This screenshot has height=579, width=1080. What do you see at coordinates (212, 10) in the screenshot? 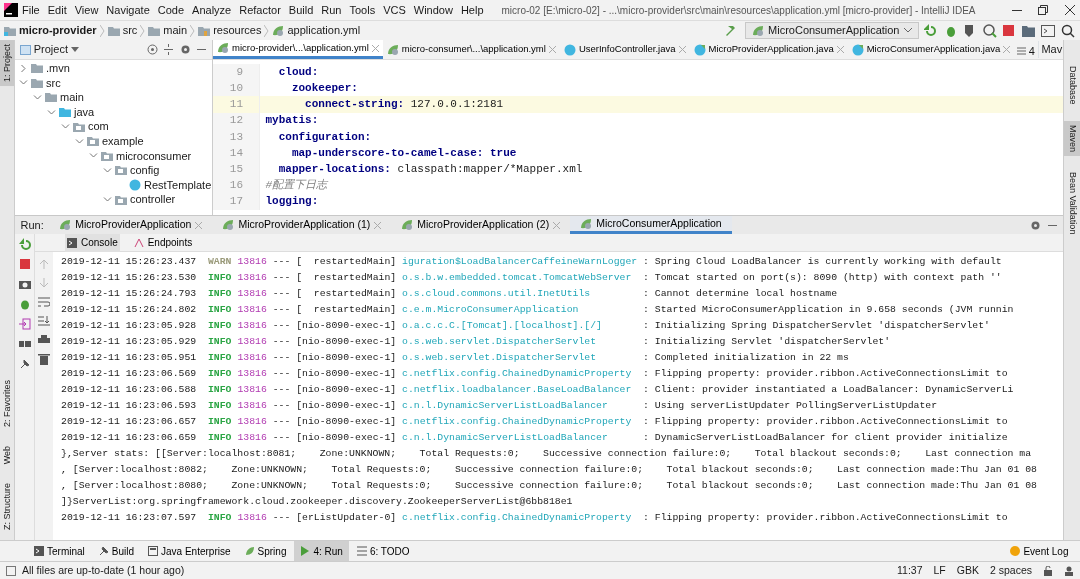
I see `menu-item: Analyze` at bounding box center [212, 10].